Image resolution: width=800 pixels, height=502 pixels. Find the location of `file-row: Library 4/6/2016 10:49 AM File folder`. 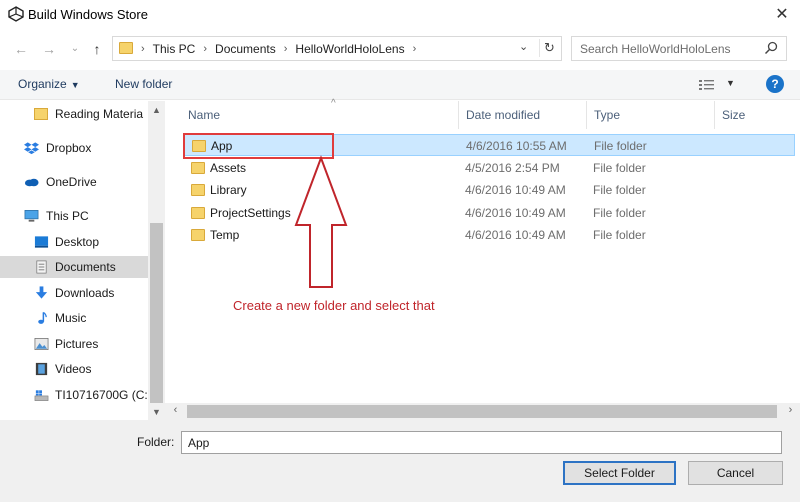

file-row: Library 4/6/2016 10:49 AM File folder is located at coordinates (489, 190).